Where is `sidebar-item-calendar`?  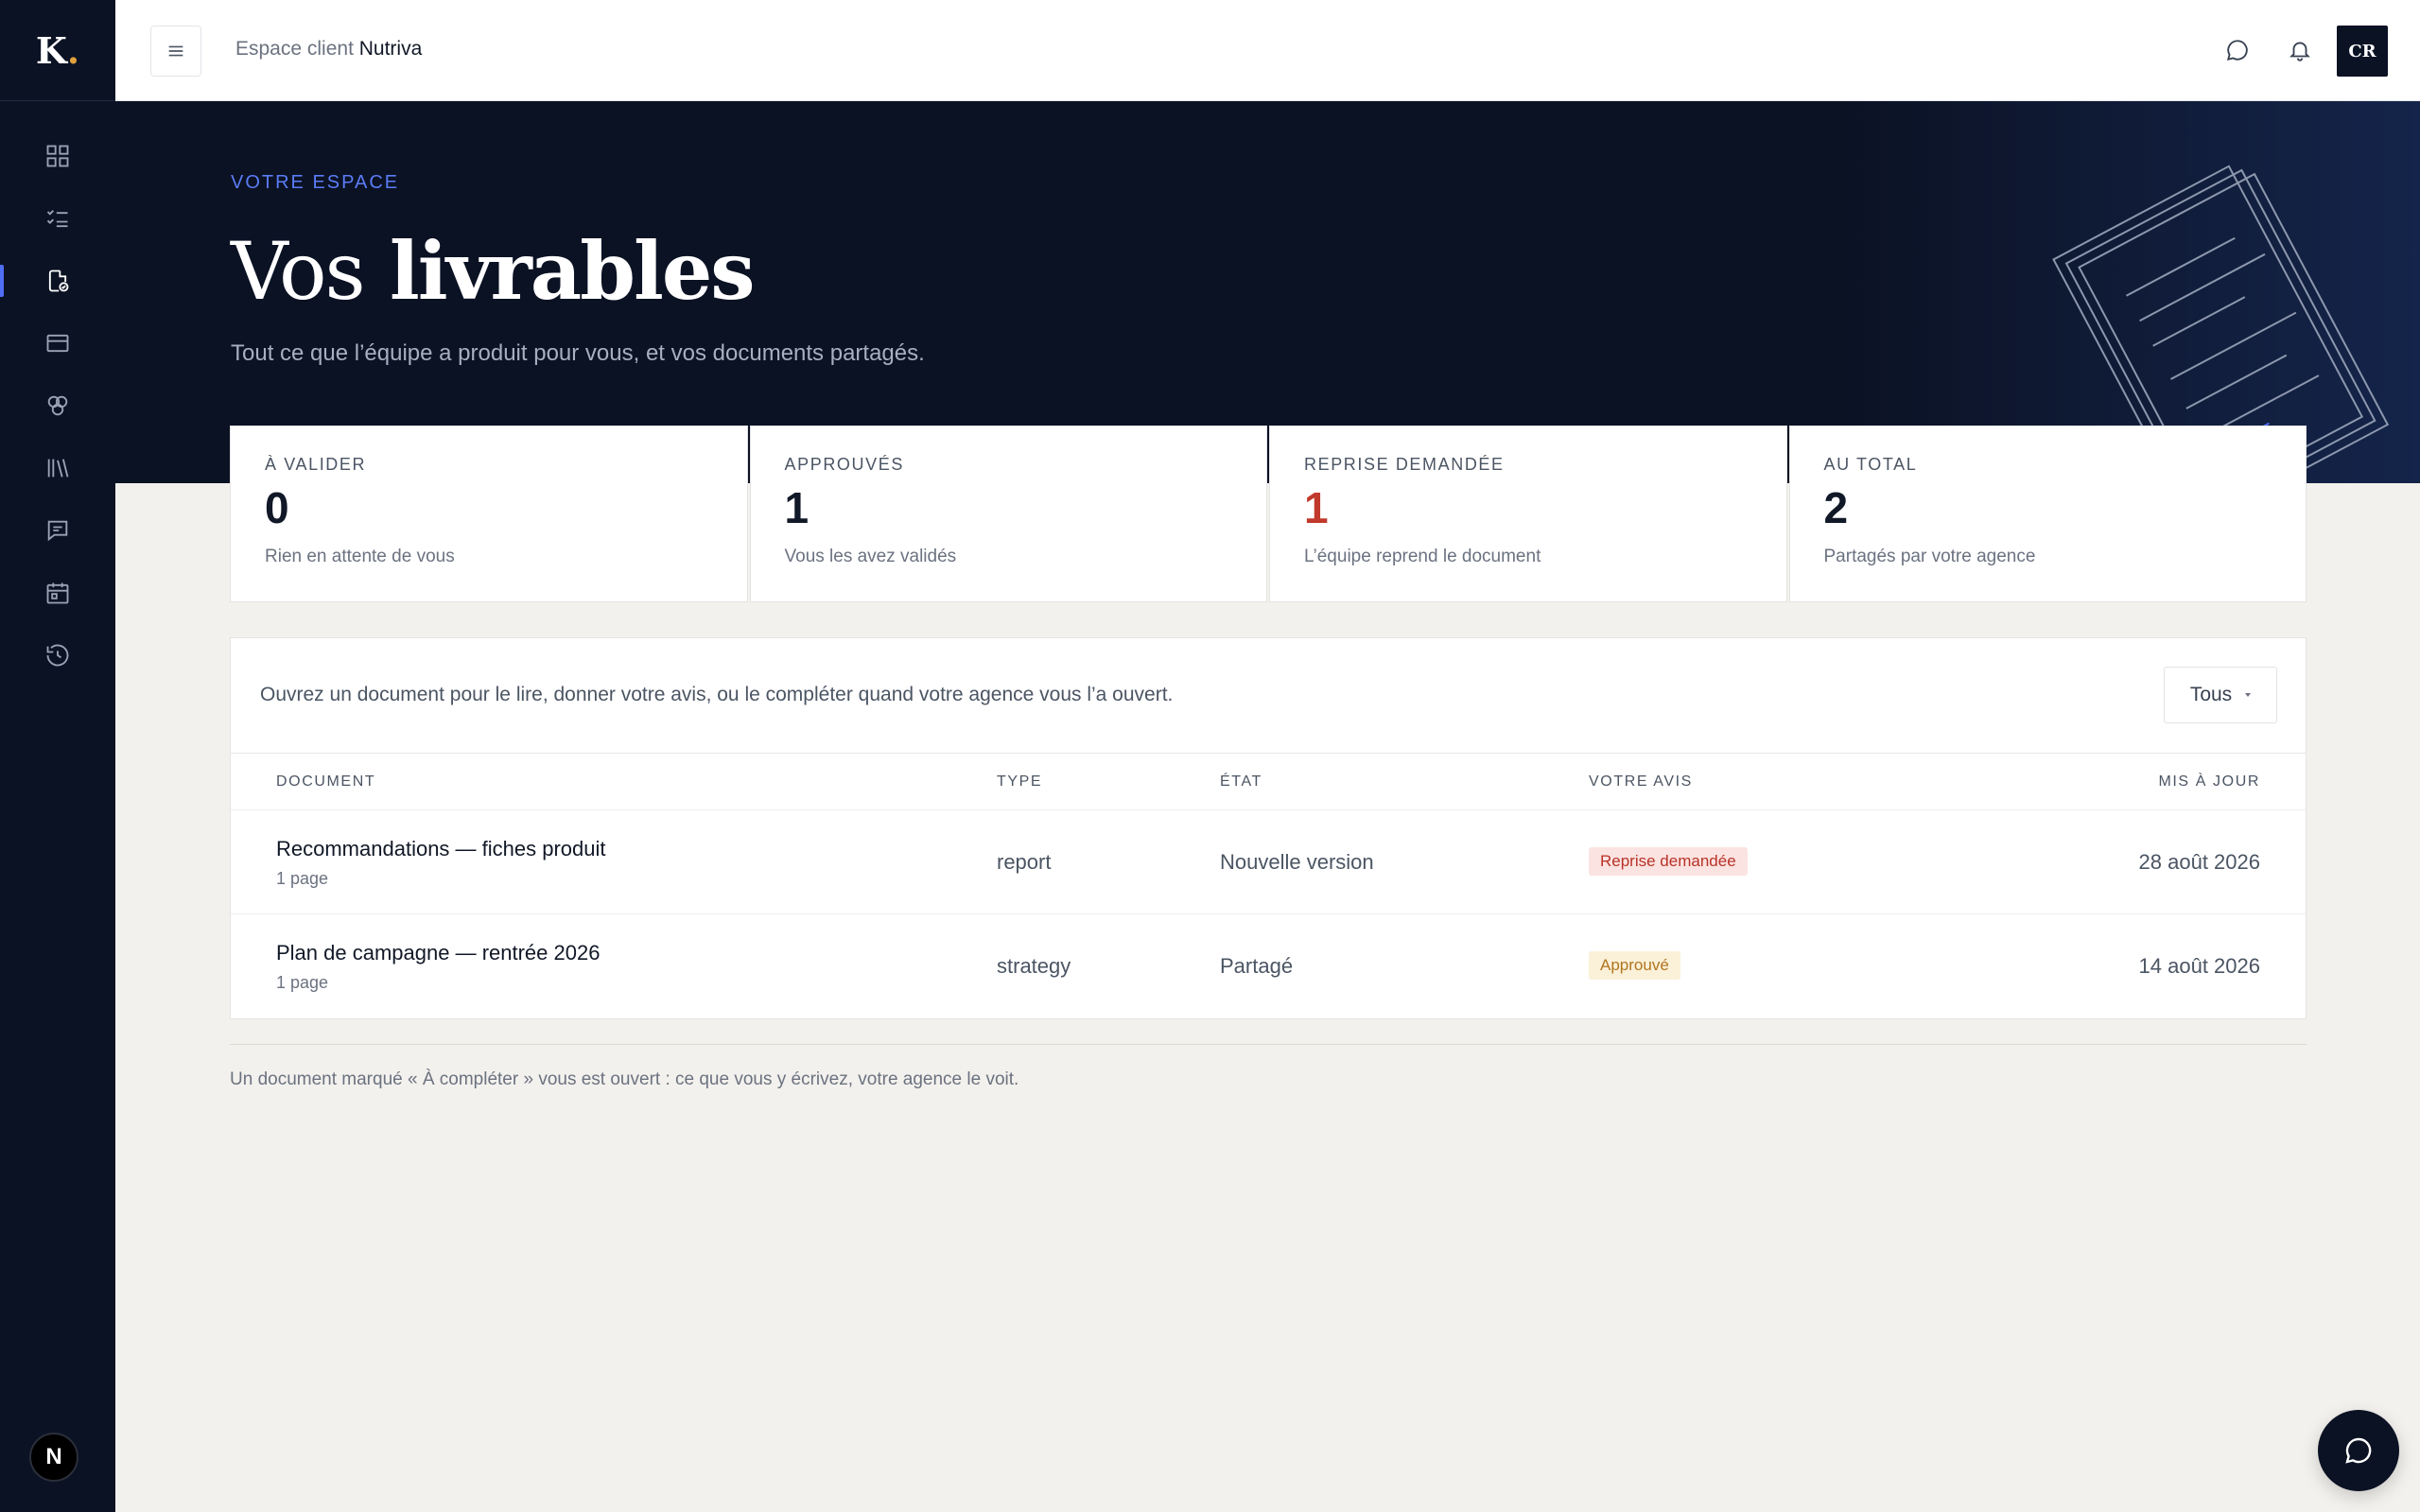
sidebar-item-calendar is located at coordinates (58, 593).